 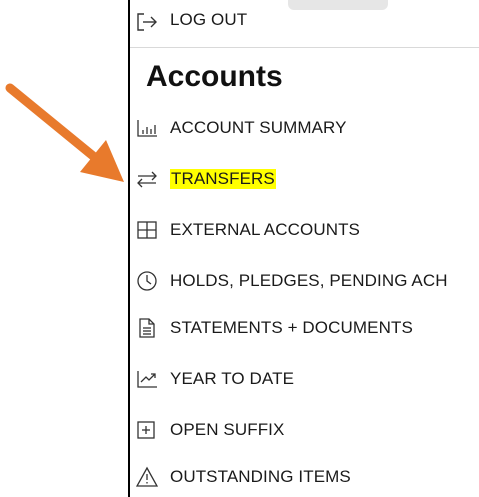 I want to click on menu-item-label: YEAR TO DATE, so click(x=232, y=378).